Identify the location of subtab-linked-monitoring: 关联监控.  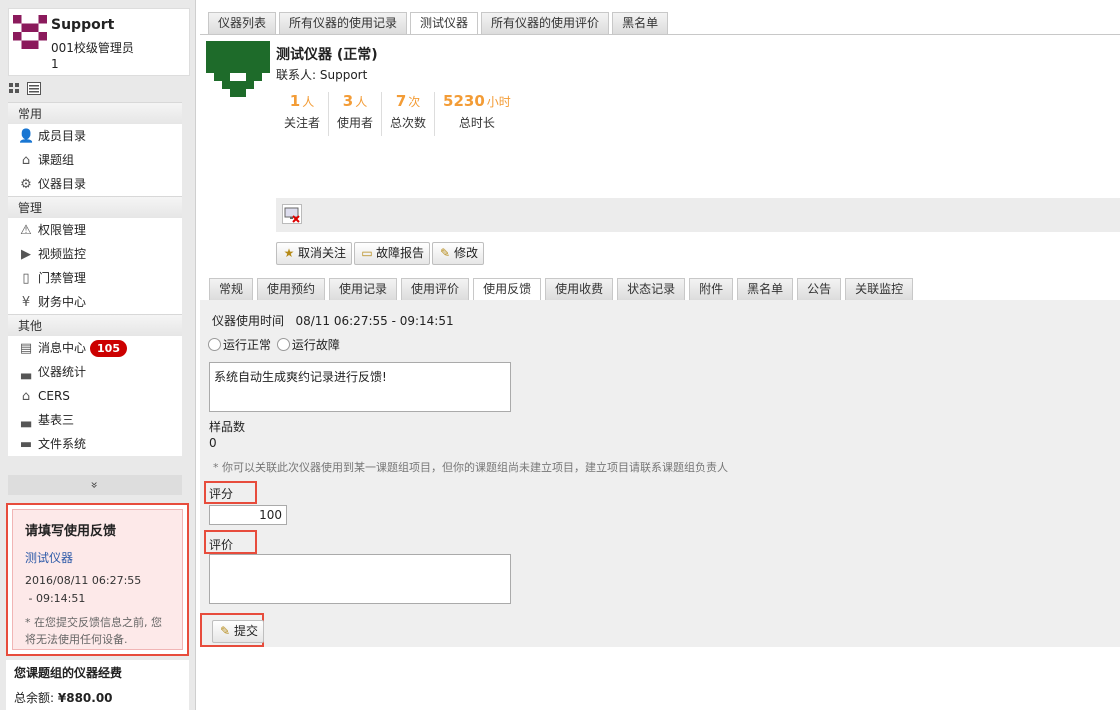
(879, 289).